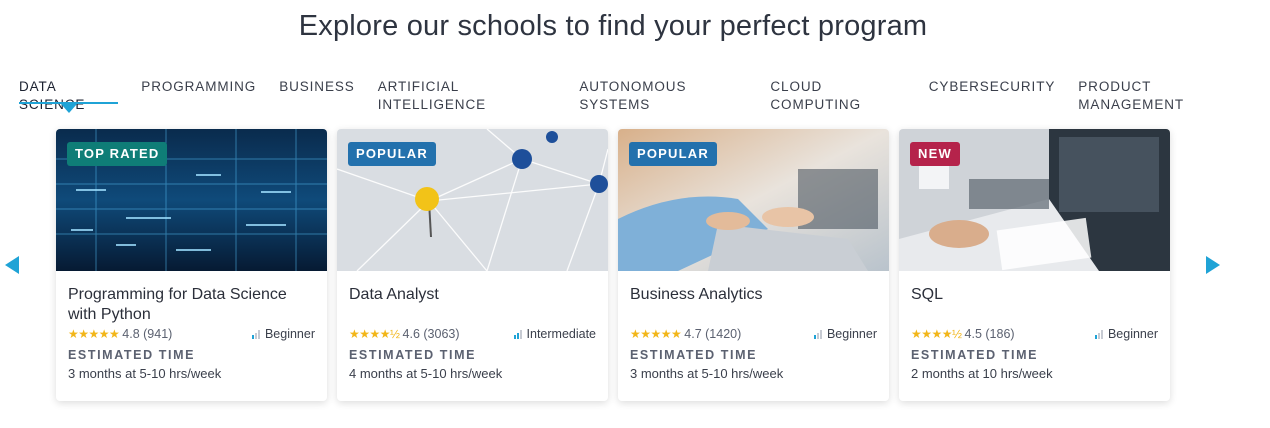 Image resolution: width=1270 pixels, height=428 pixels. Describe the element at coordinates (1131, 95) in the screenshot. I see `tab-label: PRODUCT MANAGEMENT` at that location.